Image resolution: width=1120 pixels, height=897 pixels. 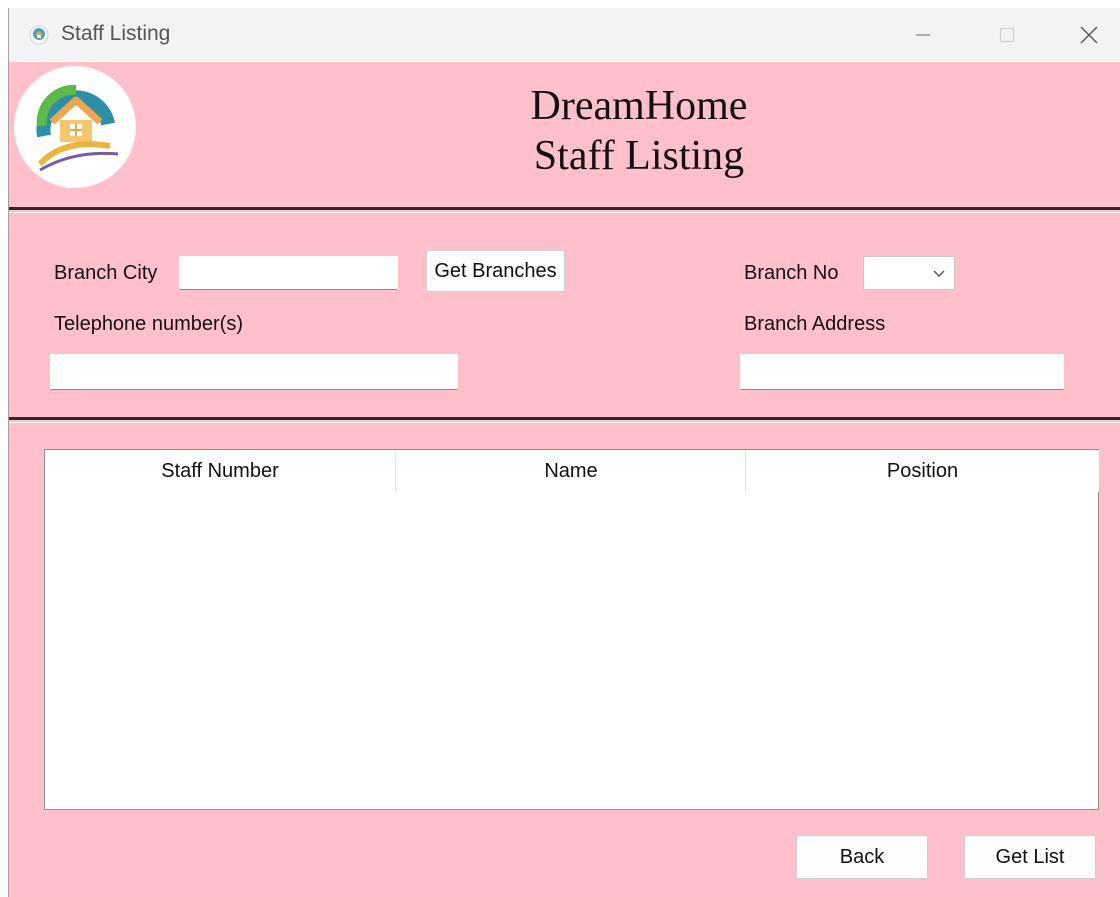 I want to click on close-icon, so click(x=1089, y=35).